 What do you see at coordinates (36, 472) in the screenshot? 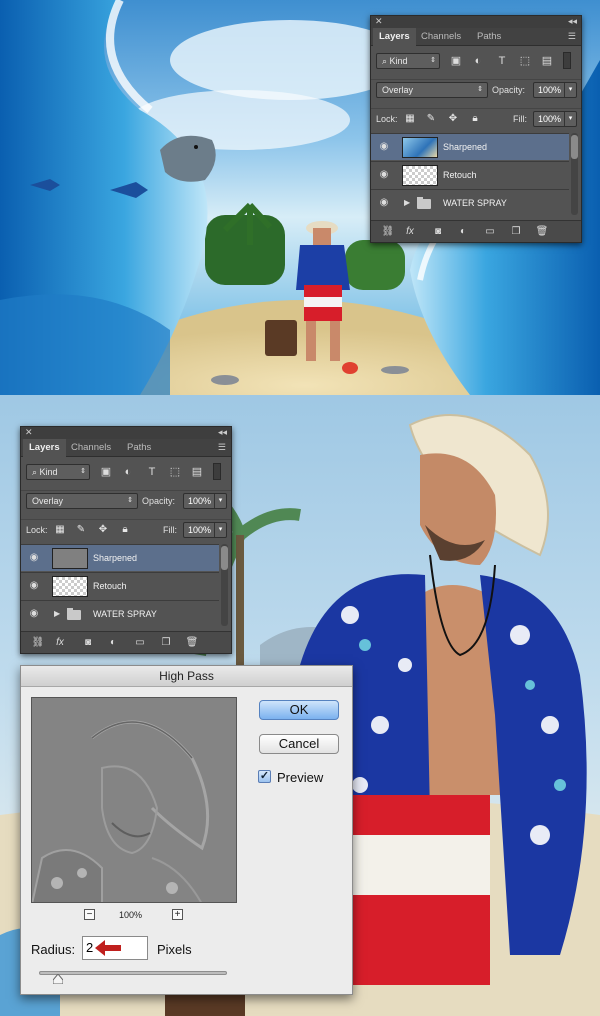
I see `search-icon: ⌕` at bounding box center [36, 472].